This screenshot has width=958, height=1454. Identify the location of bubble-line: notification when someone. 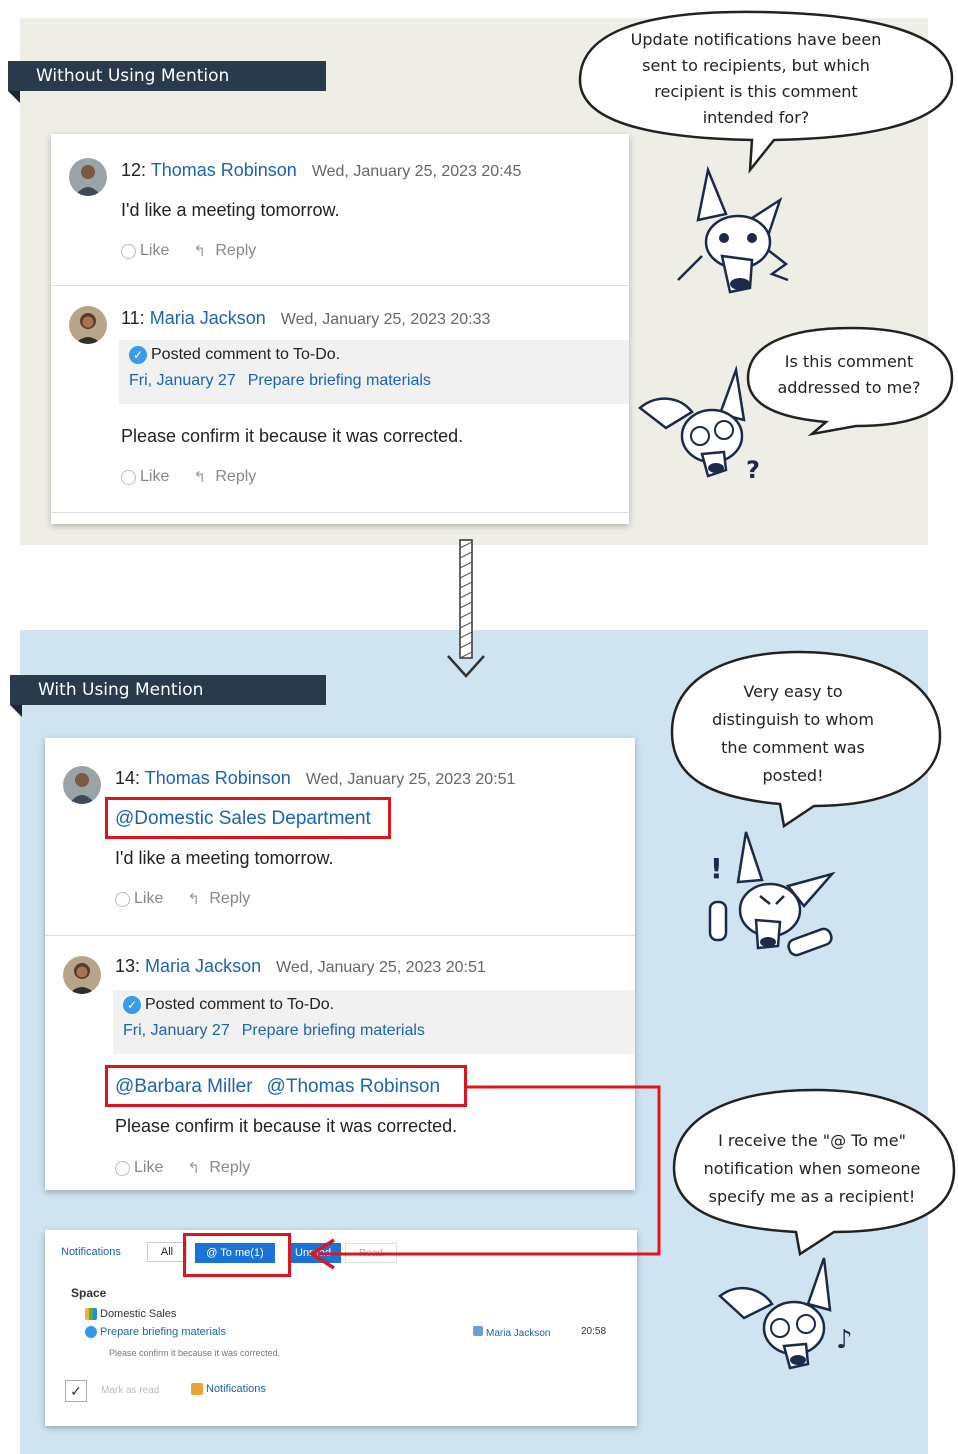
(812, 1168).